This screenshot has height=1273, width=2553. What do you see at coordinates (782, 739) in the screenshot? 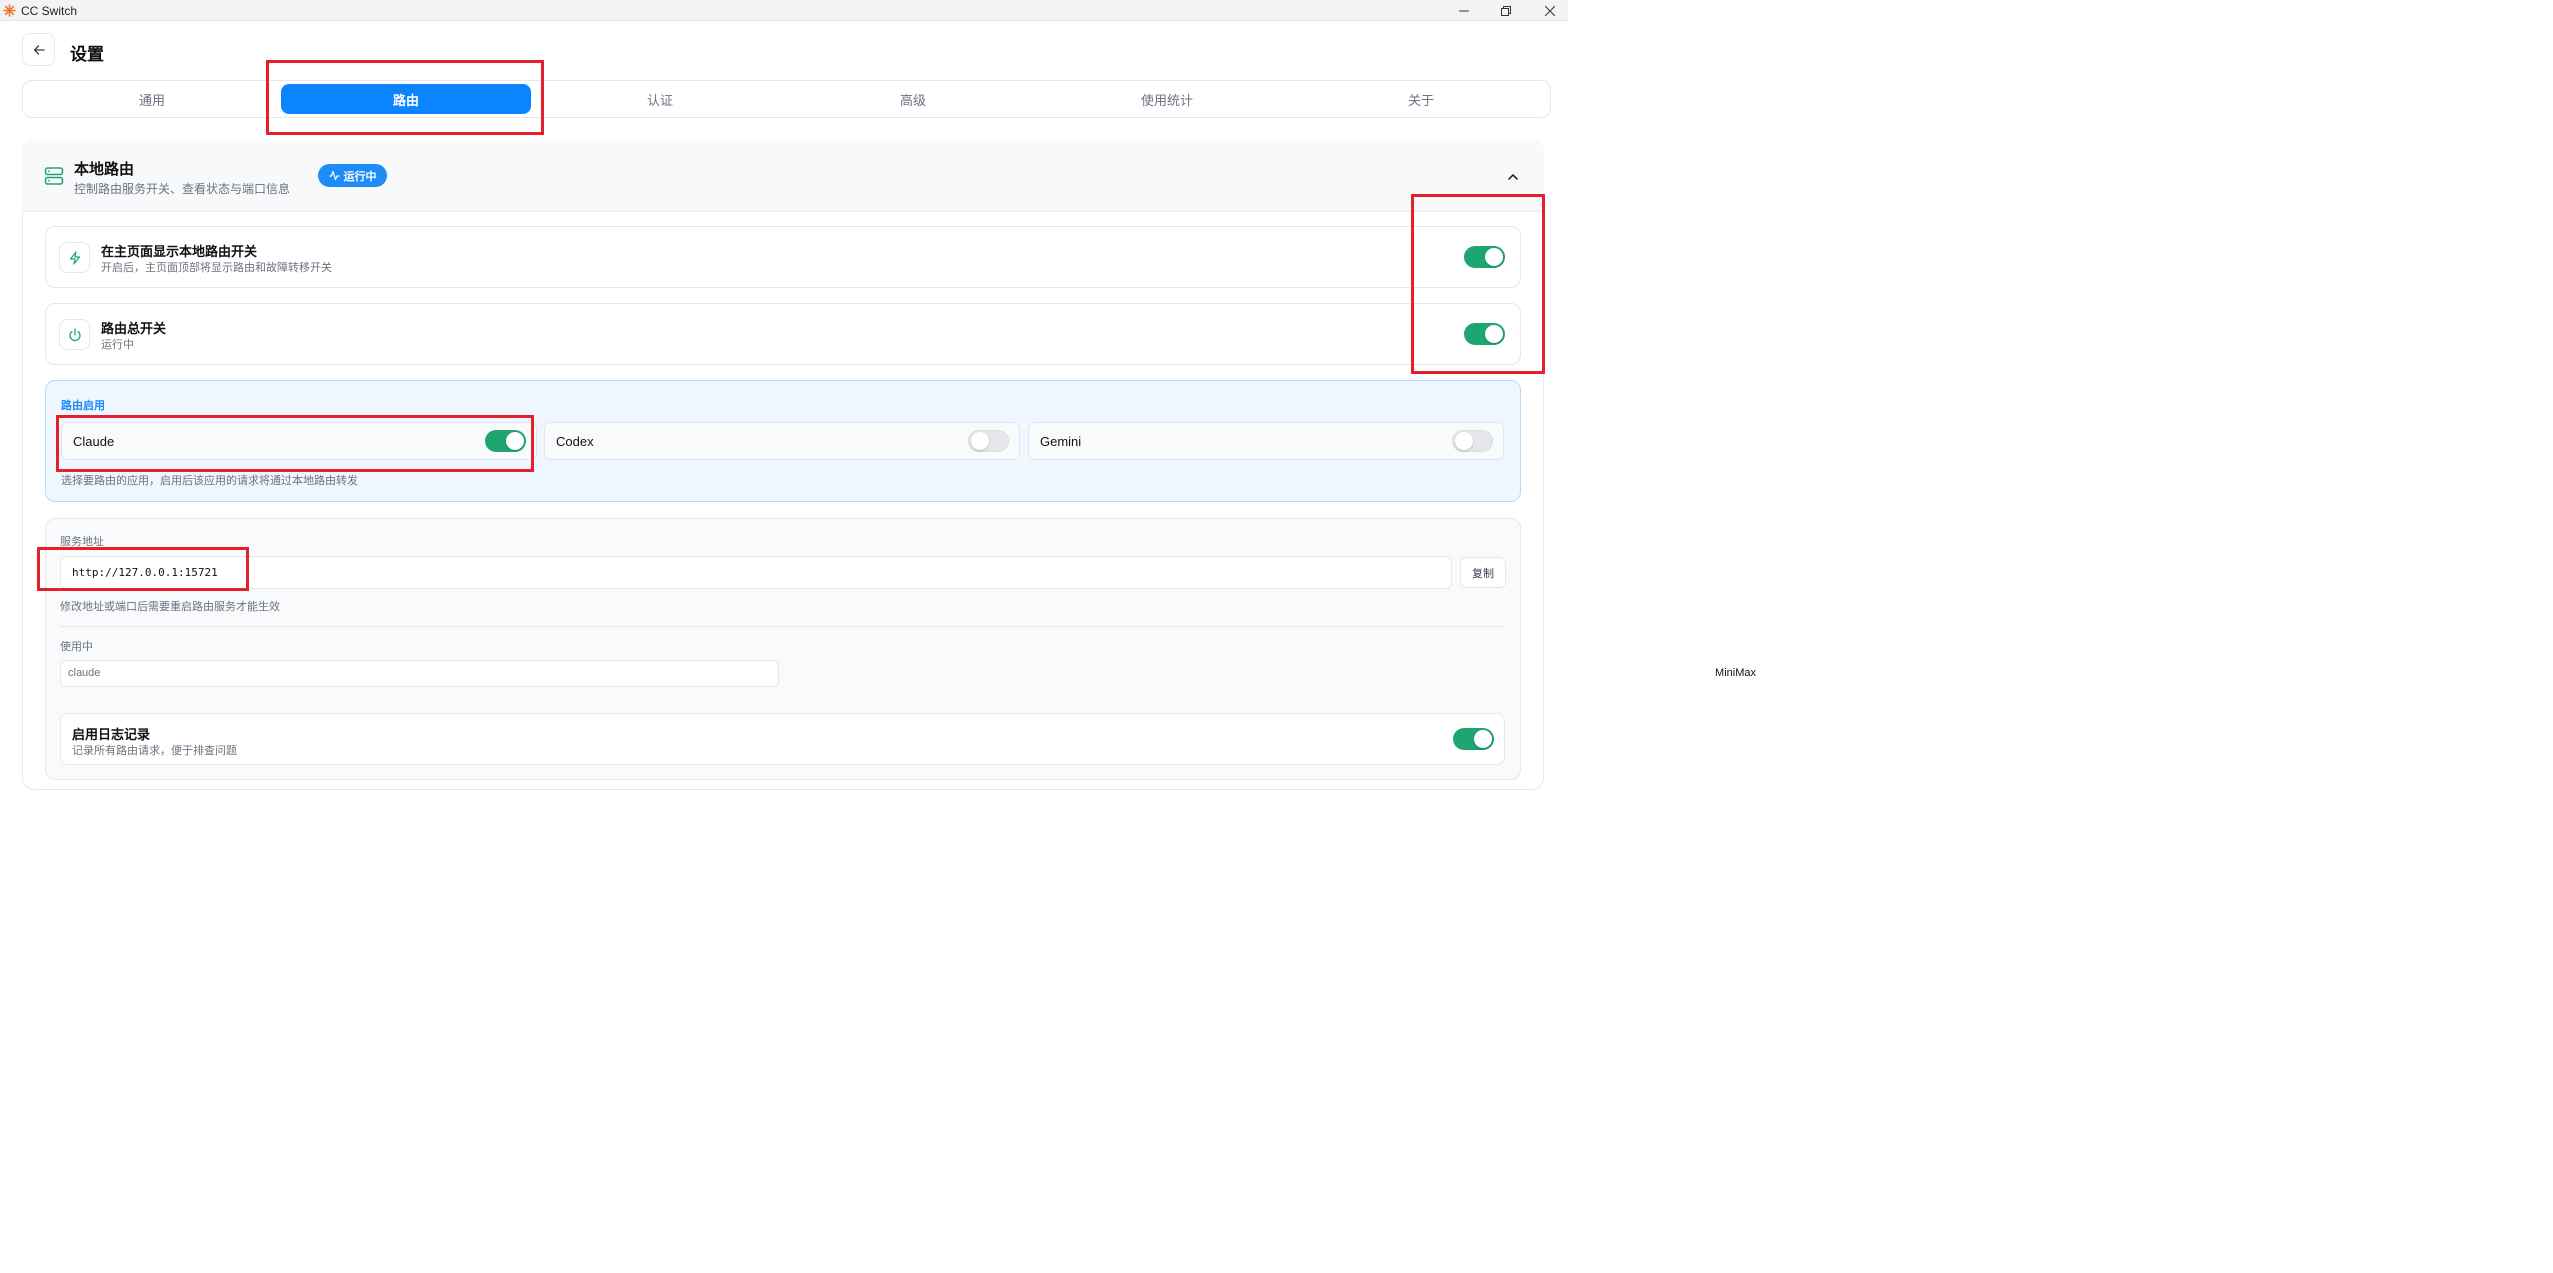
I see `logging-row` at bounding box center [782, 739].